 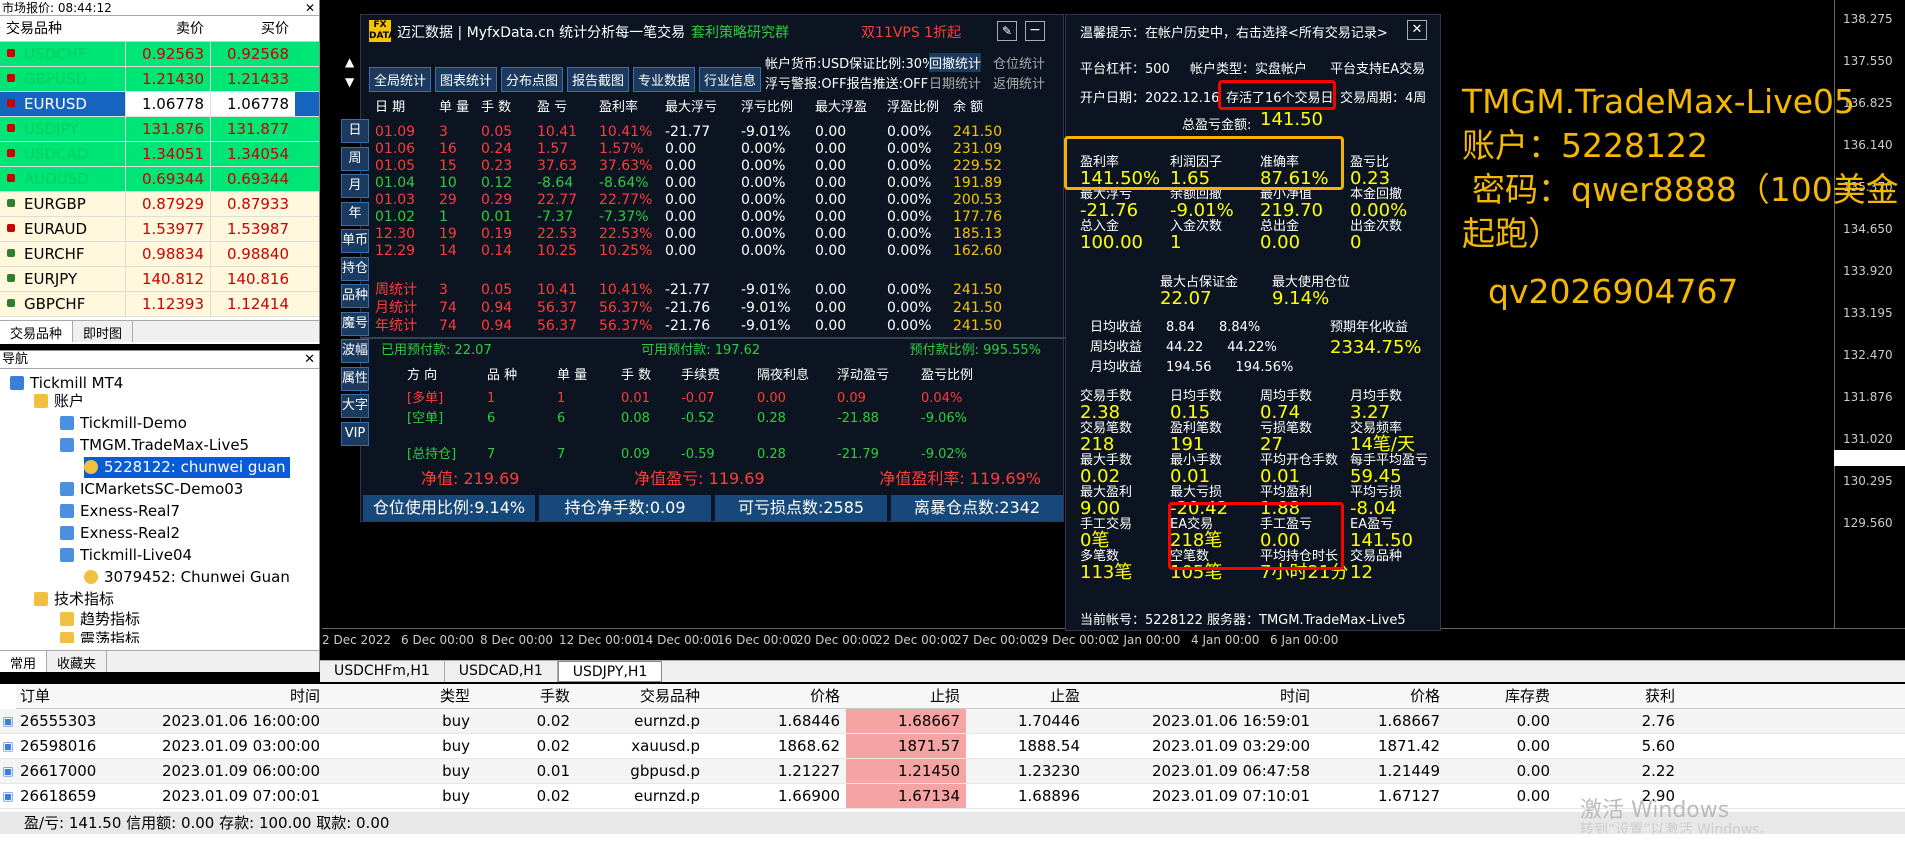 What do you see at coordinates (59, 401) in the screenshot?
I see `nav-item-accounts: 账户` at bounding box center [59, 401].